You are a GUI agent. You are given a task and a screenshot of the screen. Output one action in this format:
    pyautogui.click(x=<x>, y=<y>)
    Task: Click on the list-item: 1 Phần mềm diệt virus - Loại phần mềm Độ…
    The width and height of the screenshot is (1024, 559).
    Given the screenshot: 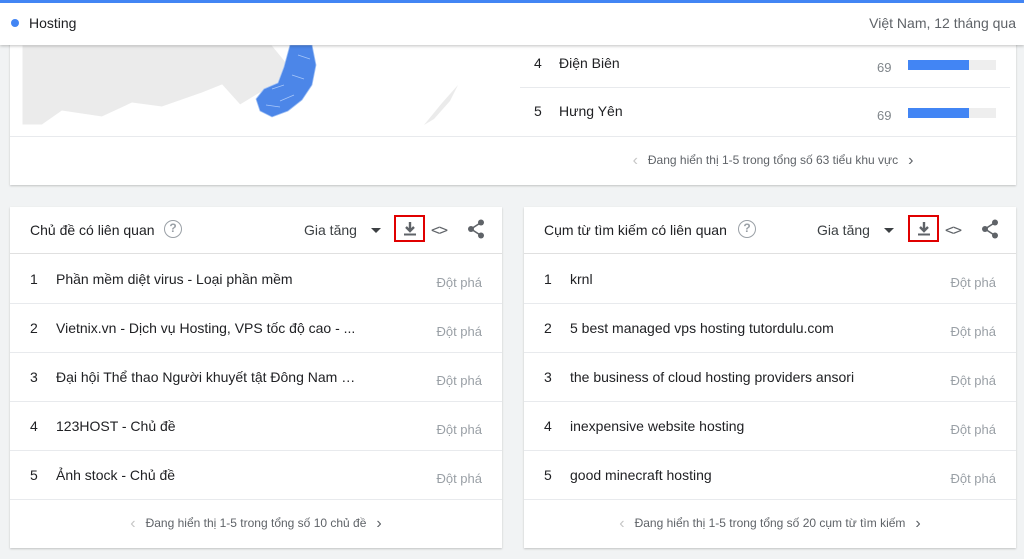 What is the action you would take?
    pyautogui.click(x=256, y=279)
    